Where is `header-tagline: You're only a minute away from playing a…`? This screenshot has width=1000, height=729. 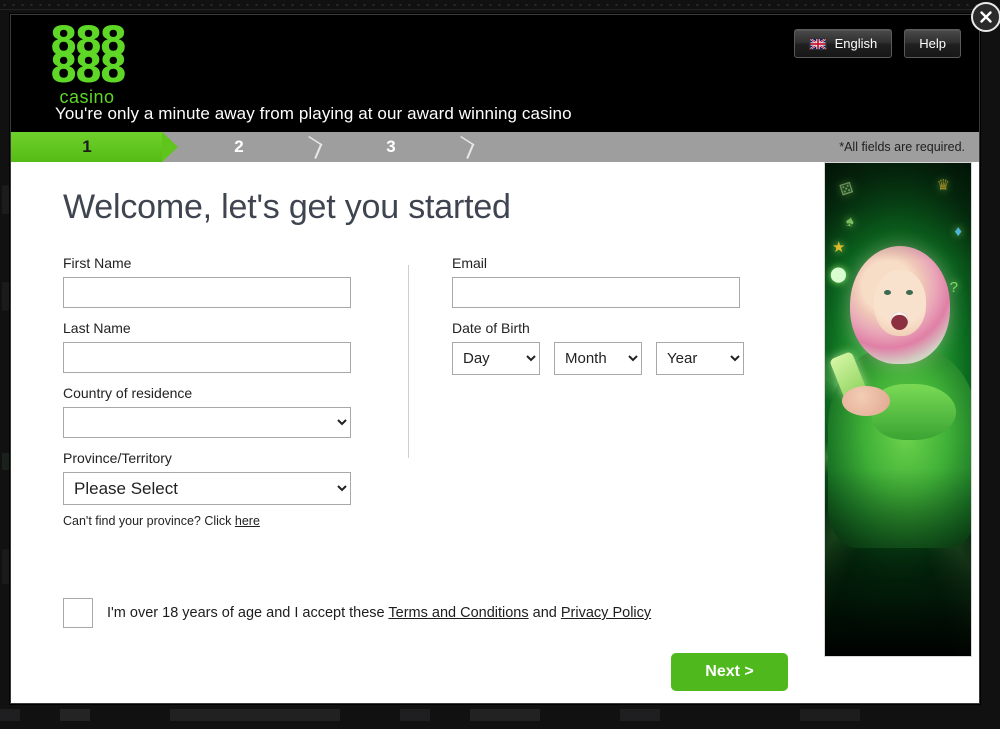
header-tagline: You're only a minute away from playing a… is located at coordinates (313, 113).